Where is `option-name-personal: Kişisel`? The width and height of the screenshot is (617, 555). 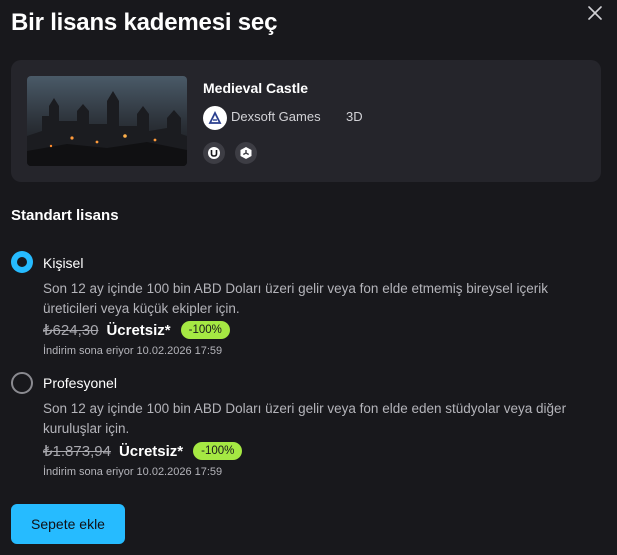 option-name-personal: Kişisel is located at coordinates (63, 263).